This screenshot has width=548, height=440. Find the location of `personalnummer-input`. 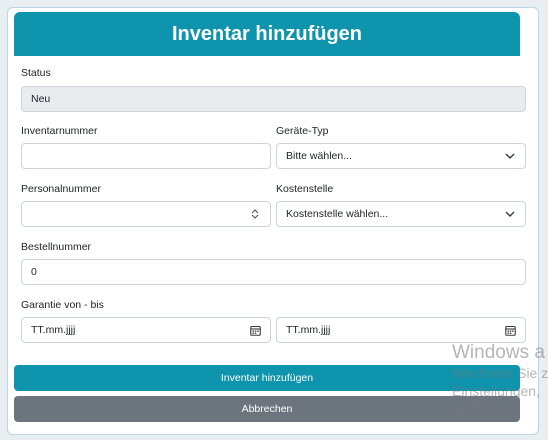

personalnummer-input is located at coordinates (146, 214).